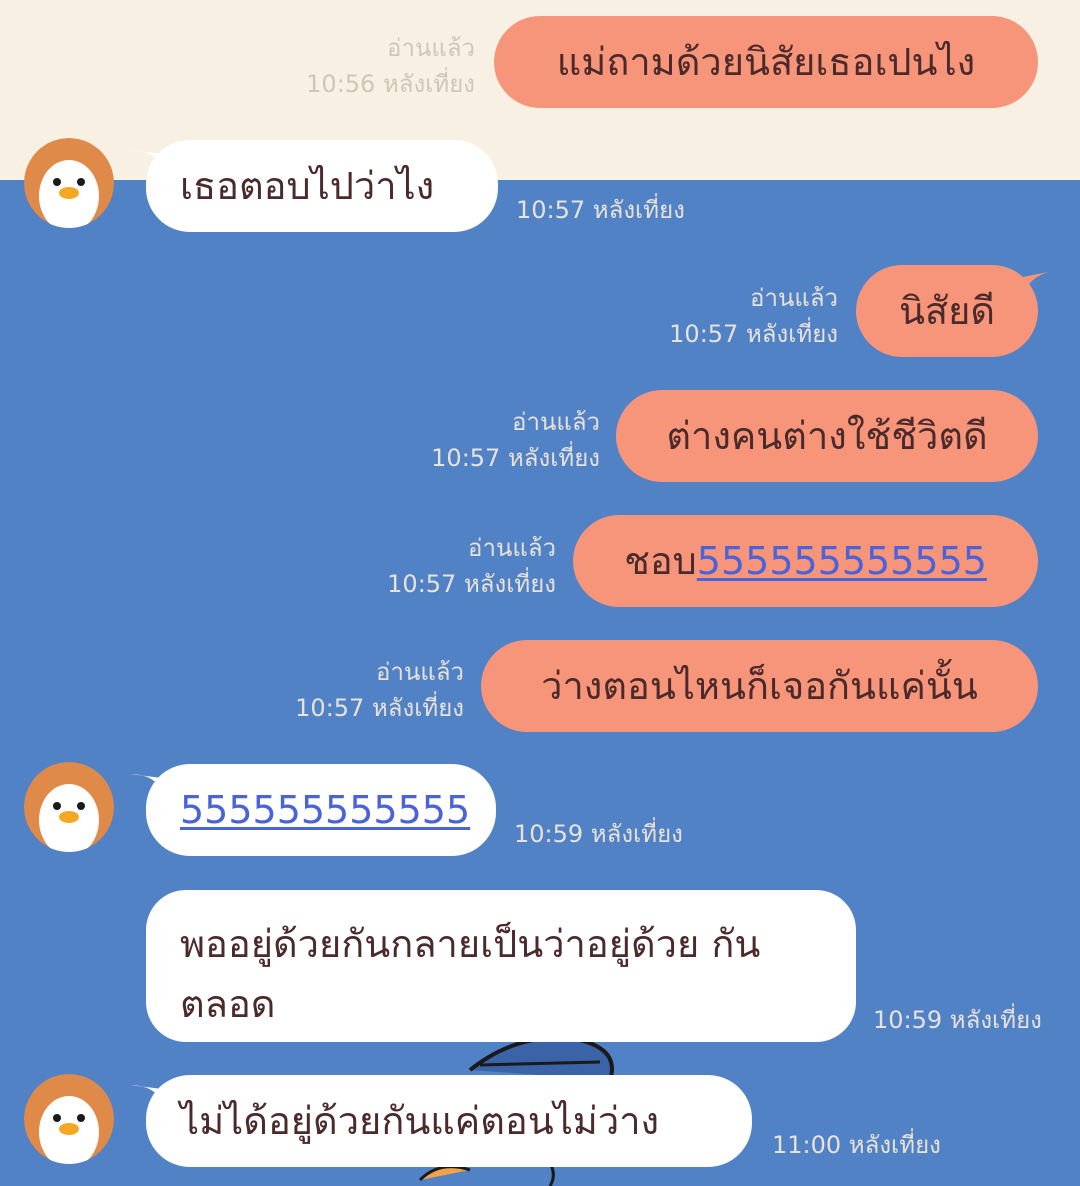  Describe the element at coordinates (766, 62) in the screenshot. I see `outgoing-message-bubble: แม่ถามด้วยนิสัยเธอเปนไง` at that location.